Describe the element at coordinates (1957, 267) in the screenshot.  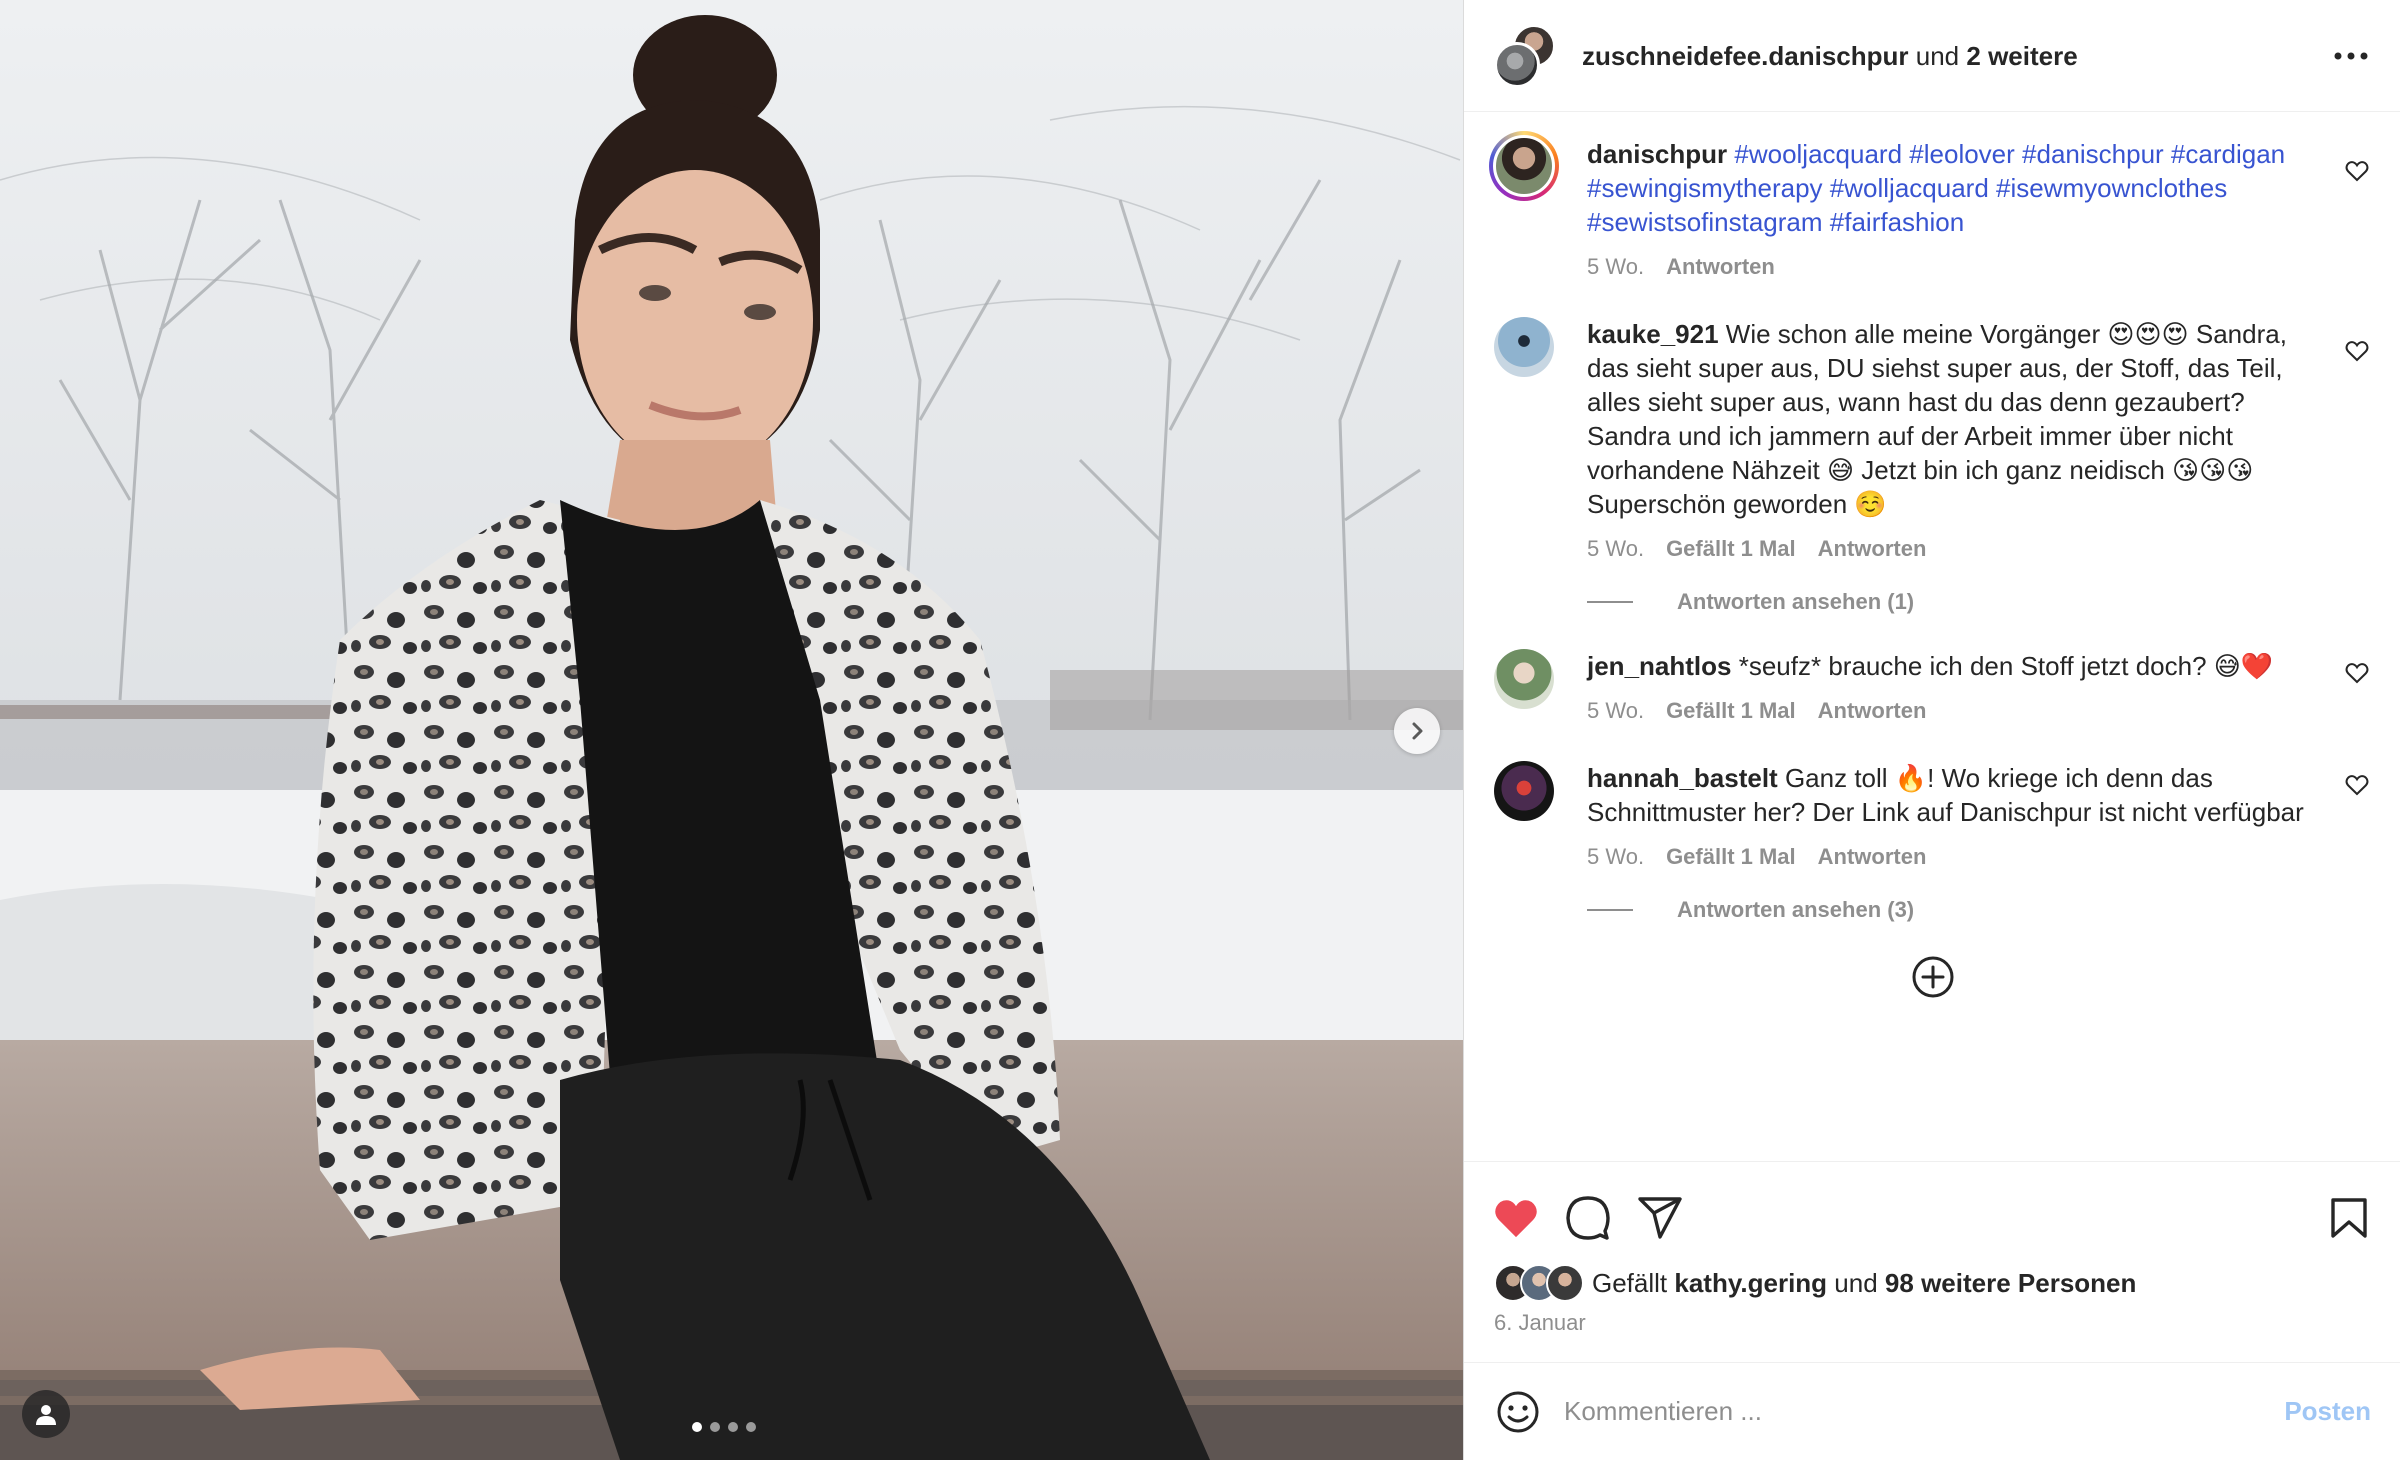
I see `comment-meta: 5 Wo. Antworten` at that location.